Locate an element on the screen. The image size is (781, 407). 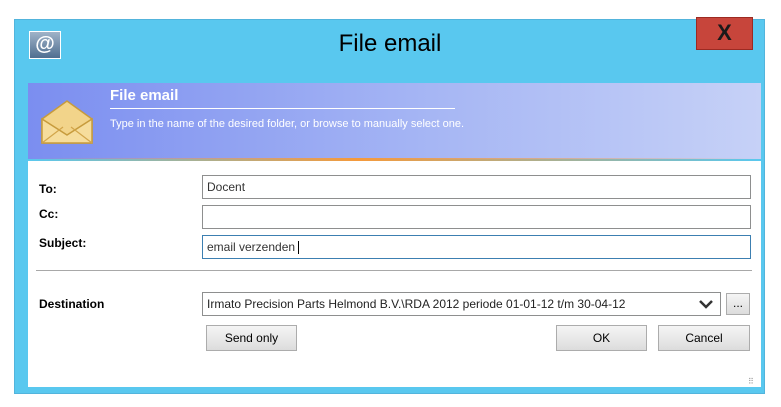
cc-field is located at coordinates (476, 217).